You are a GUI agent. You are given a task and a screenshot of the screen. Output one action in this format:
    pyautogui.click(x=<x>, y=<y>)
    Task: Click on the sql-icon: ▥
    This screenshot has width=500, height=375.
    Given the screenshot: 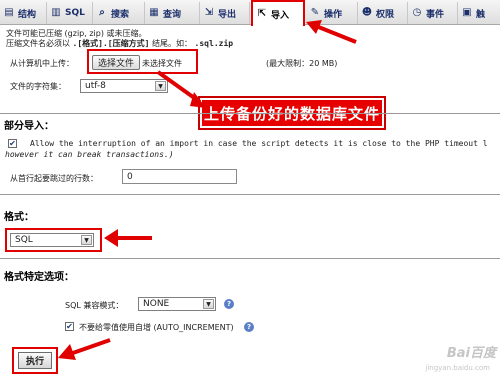 What is the action you would take?
    pyautogui.click(x=56, y=12)
    